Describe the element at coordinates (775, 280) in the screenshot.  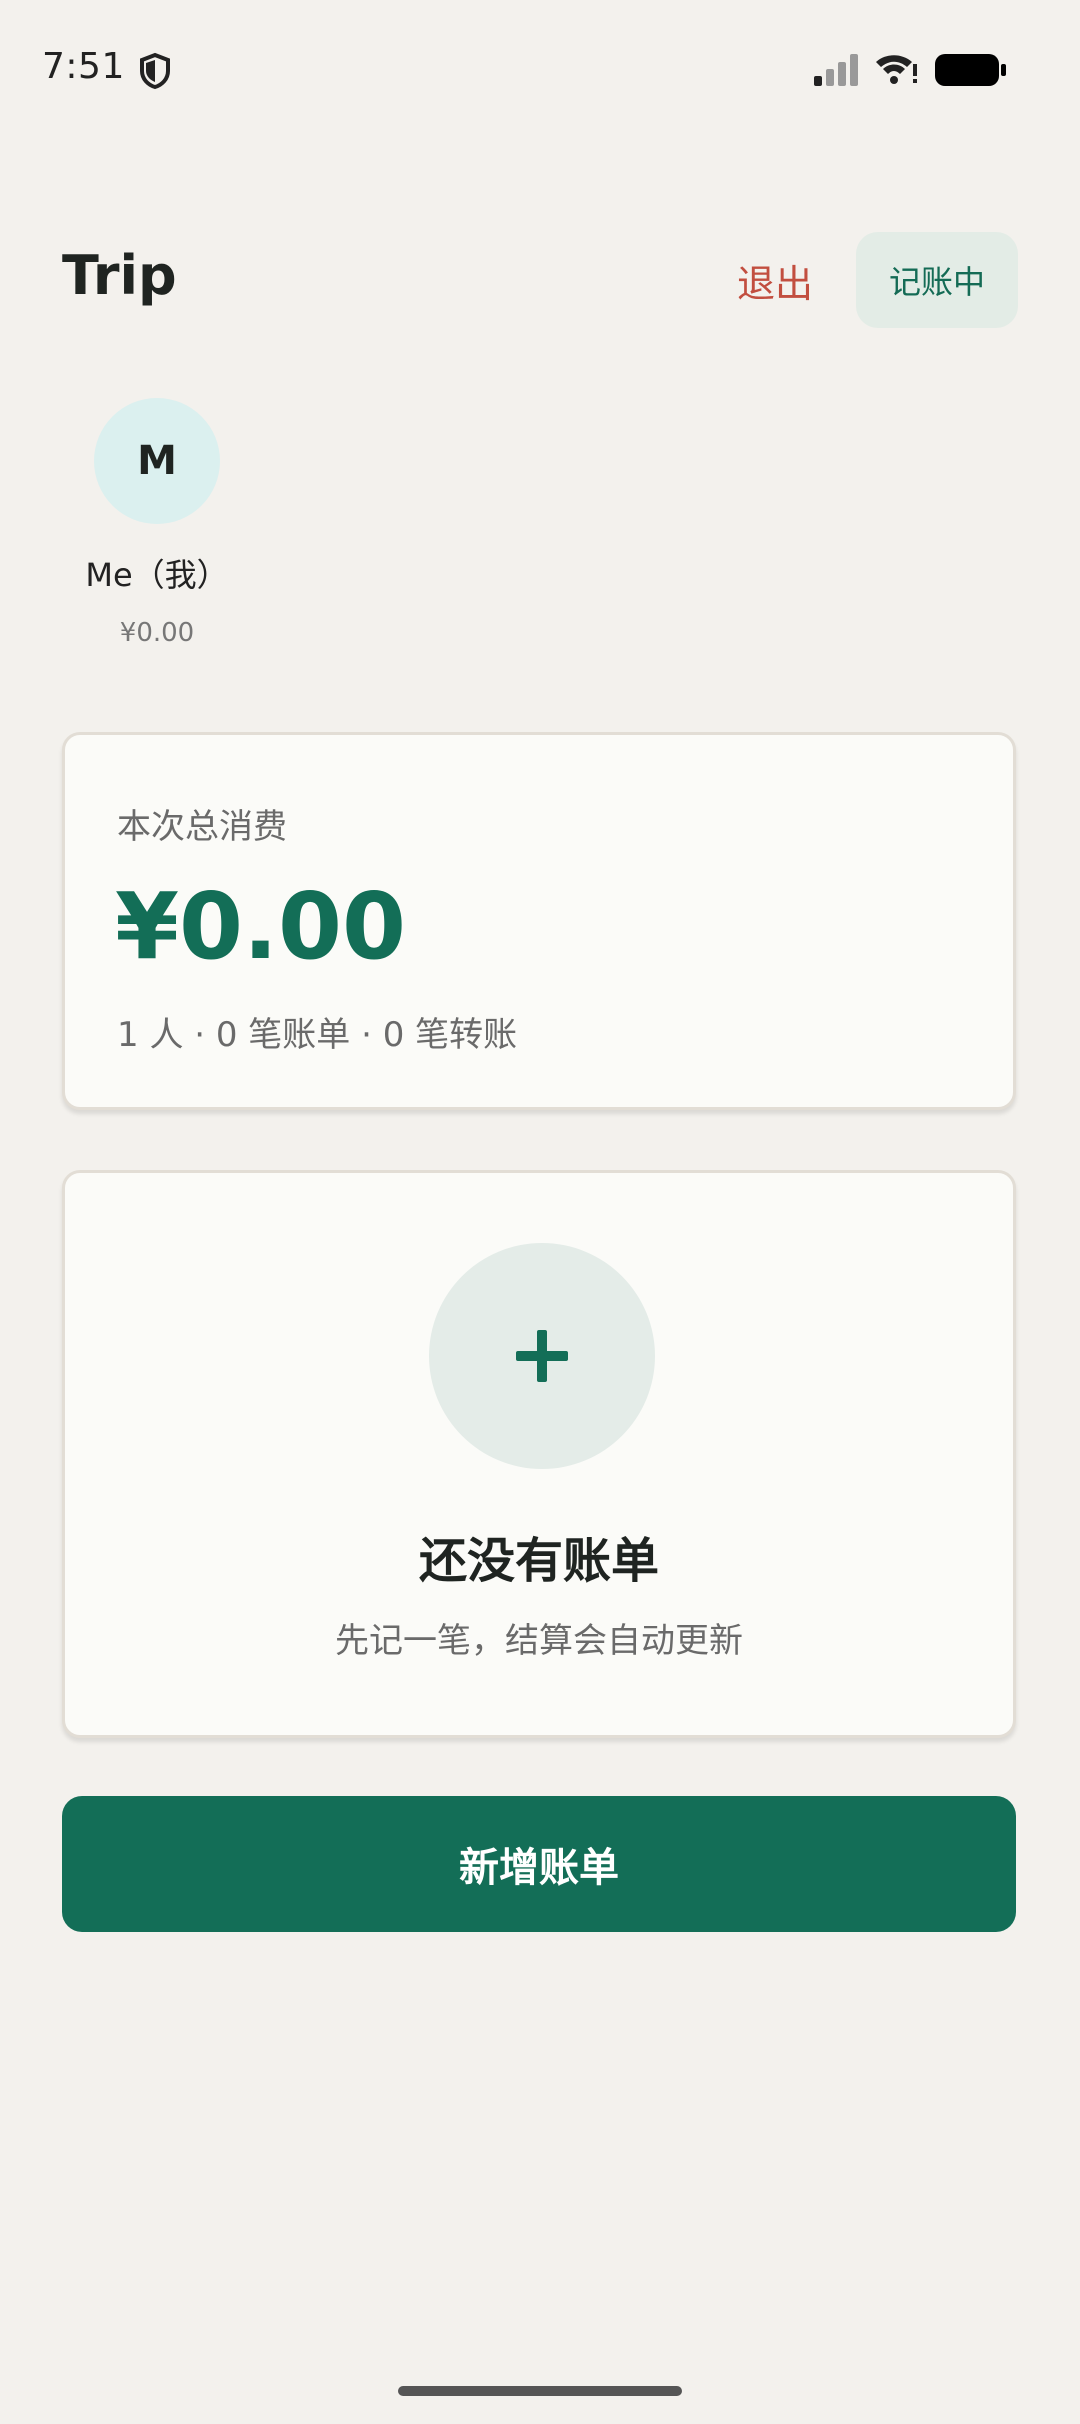
I see `exit-button: 退出` at that location.